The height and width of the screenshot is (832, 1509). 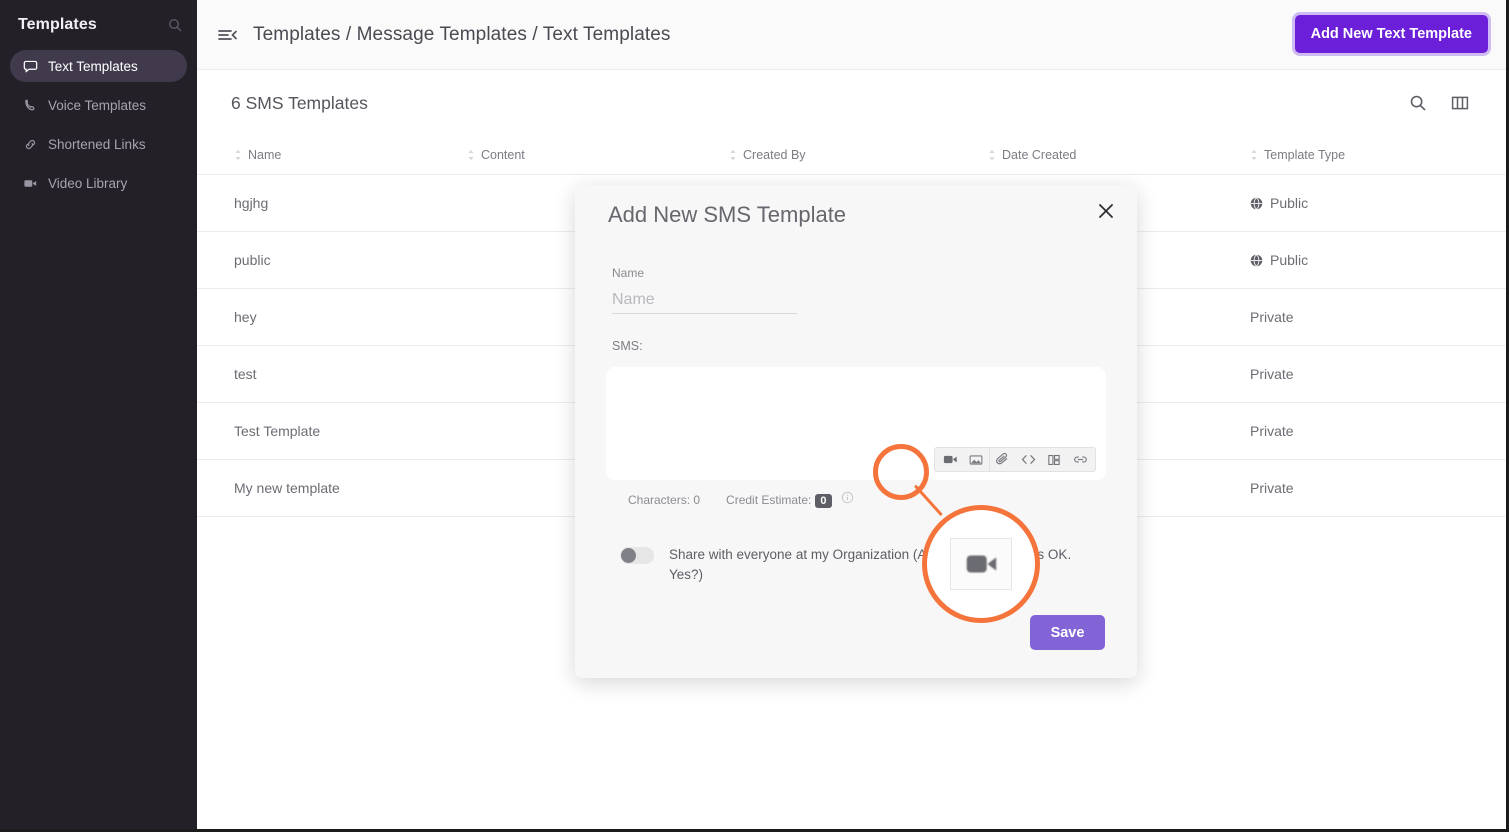 What do you see at coordinates (332, 317) in the screenshot?
I see `cell-name: hey` at bounding box center [332, 317].